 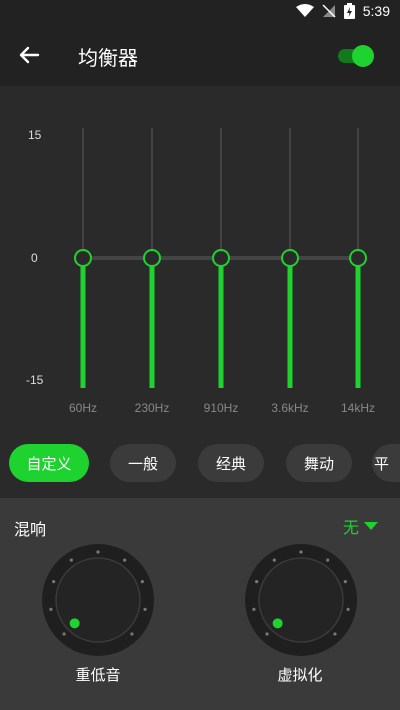 What do you see at coordinates (358, 408) in the screenshot?
I see `band-frequency-label: 14kHz` at bounding box center [358, 408].